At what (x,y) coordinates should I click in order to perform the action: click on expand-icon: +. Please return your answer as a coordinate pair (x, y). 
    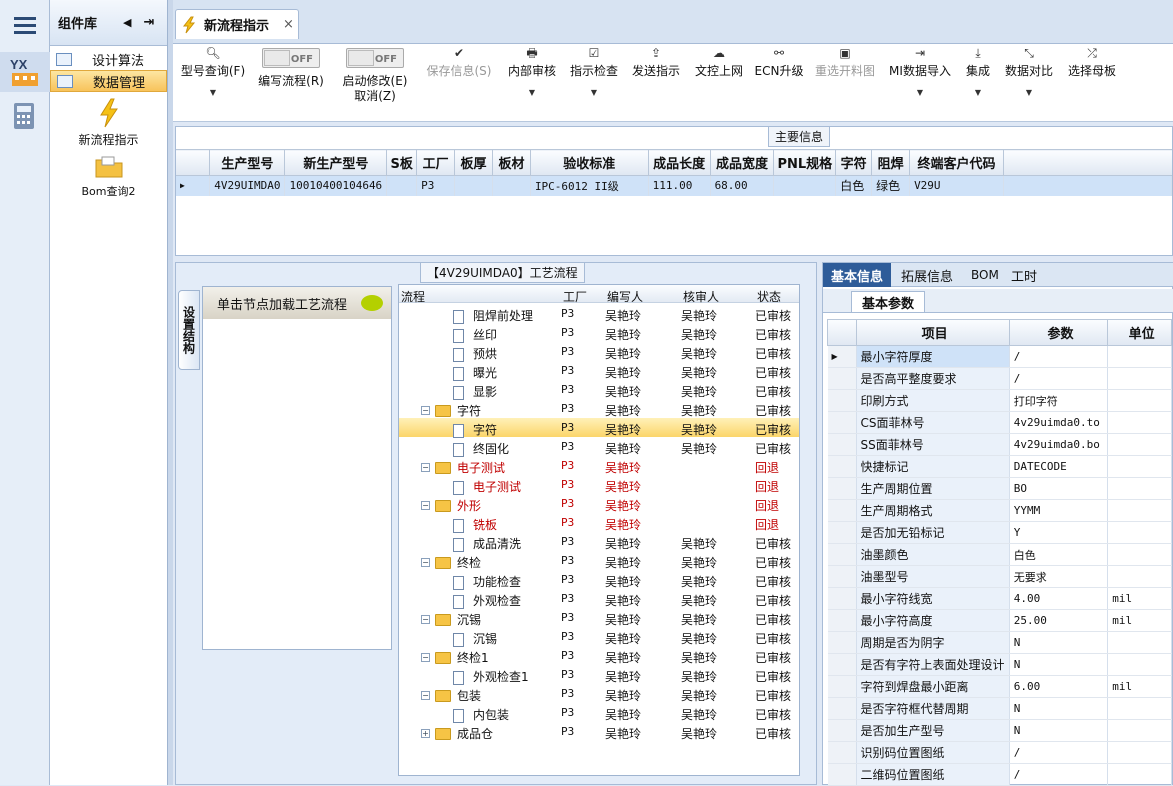
    Looking at the image, I should click on (425, 733).